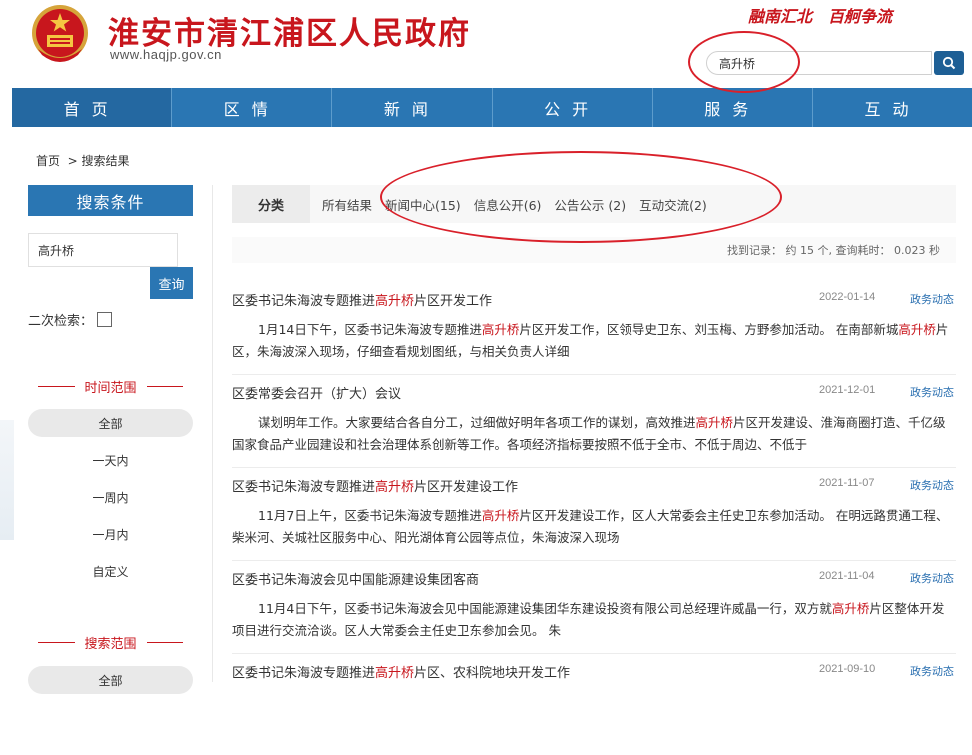 This screenshot has height=755, width=972. I want to click on slogan-part-1: 融南汇北, so click(780, 16).